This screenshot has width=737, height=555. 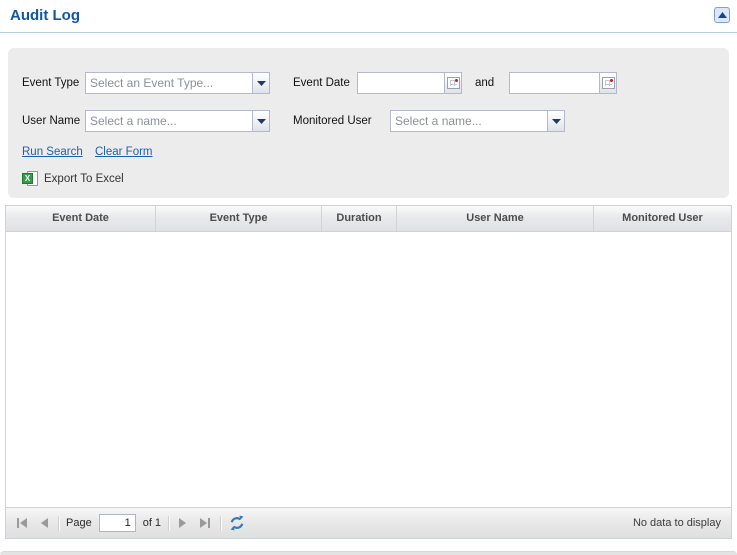 I want to click on next-page-button, so click(x=183, y=523).